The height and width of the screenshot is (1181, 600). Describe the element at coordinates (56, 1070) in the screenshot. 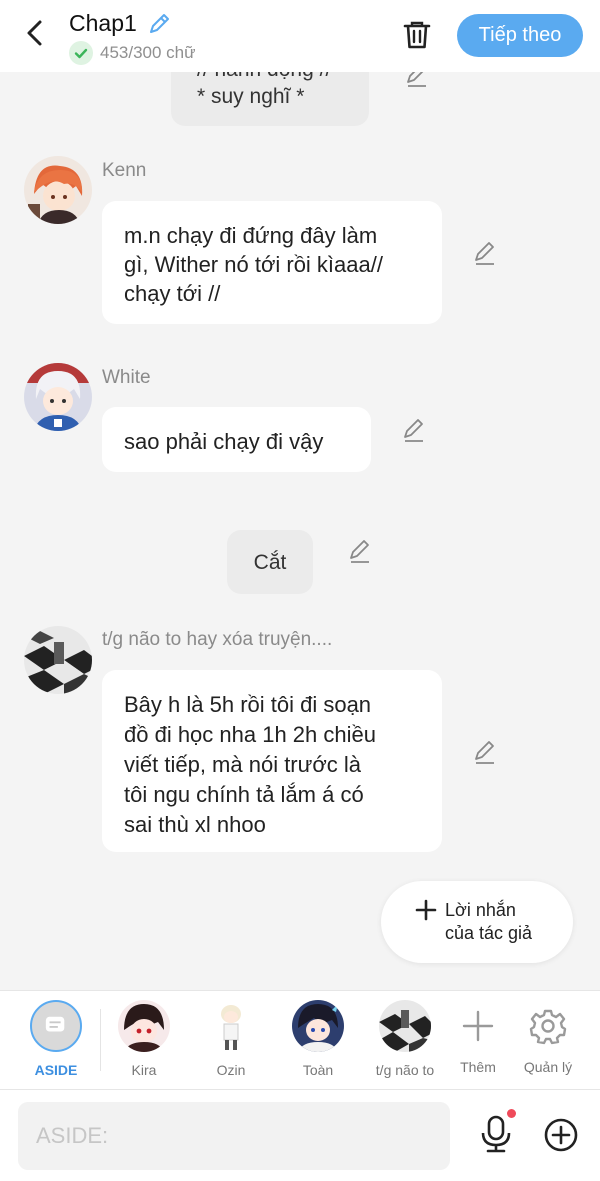

I see `character-label: ASIDE` at that location.